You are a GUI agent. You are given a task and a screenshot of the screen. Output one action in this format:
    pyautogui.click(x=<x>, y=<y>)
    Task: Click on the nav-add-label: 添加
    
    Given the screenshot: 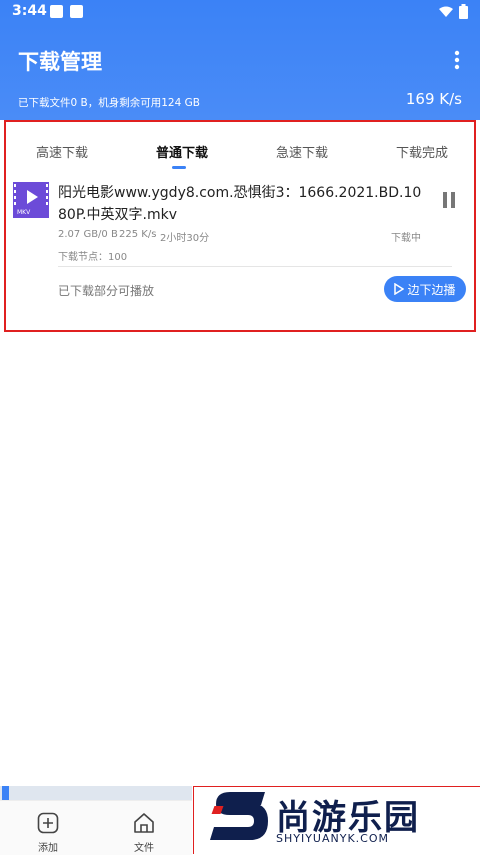 What is the action you would take?
    pyautogui.click(x=48, y=848)
    